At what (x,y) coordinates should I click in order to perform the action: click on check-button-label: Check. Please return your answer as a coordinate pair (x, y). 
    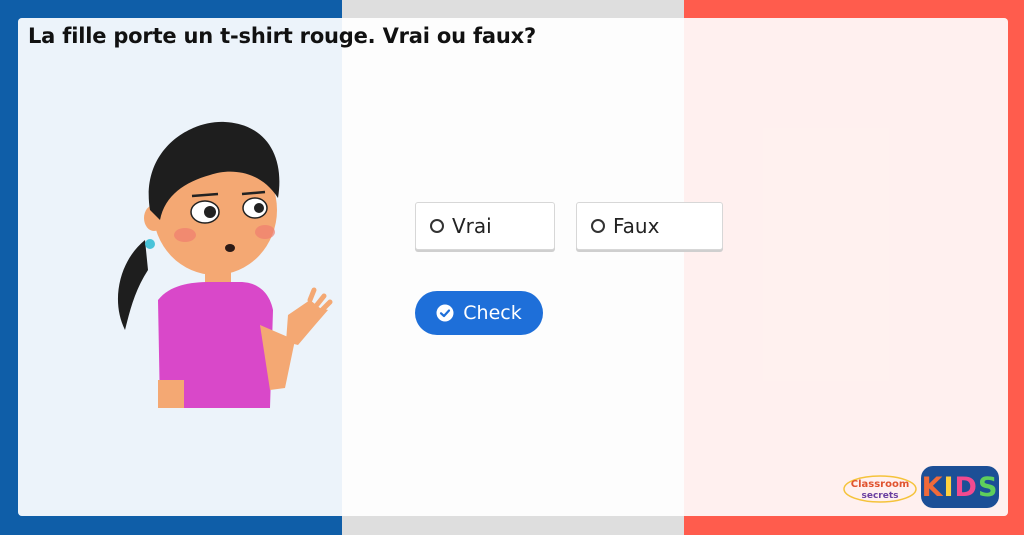
    Looking at the image, I should click on (492, 313).